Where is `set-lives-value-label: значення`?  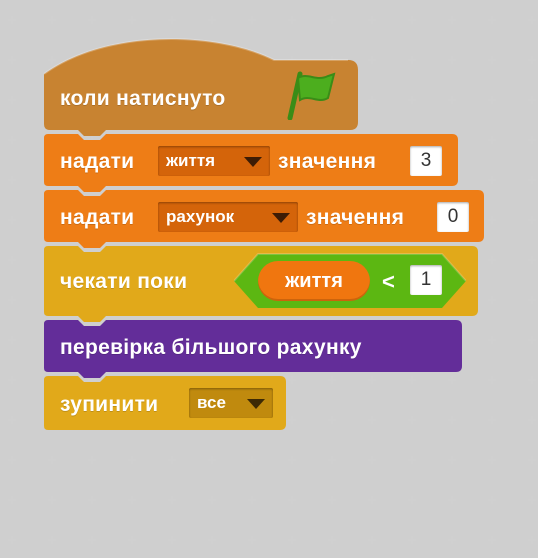
set-lives-value-label: значення is located at coordinates (327, 161).